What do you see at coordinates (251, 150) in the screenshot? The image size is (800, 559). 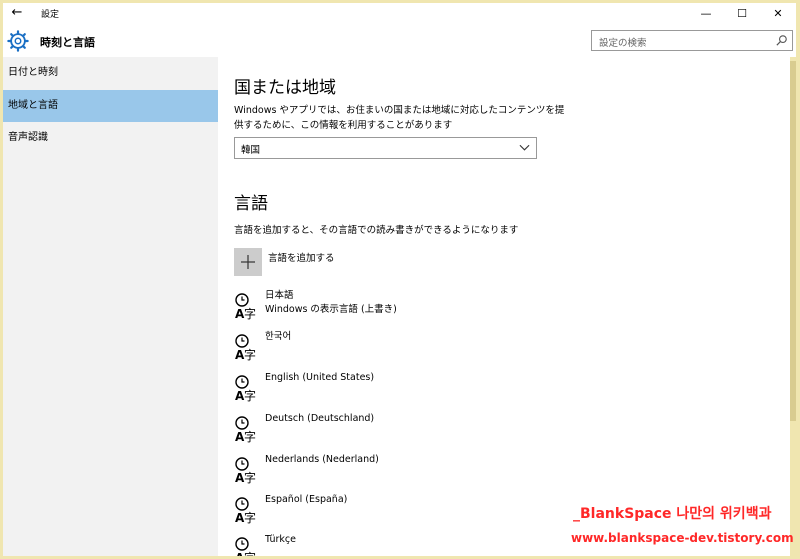 I see `country-select-value: 韓国` at bounding box center [251, 150].